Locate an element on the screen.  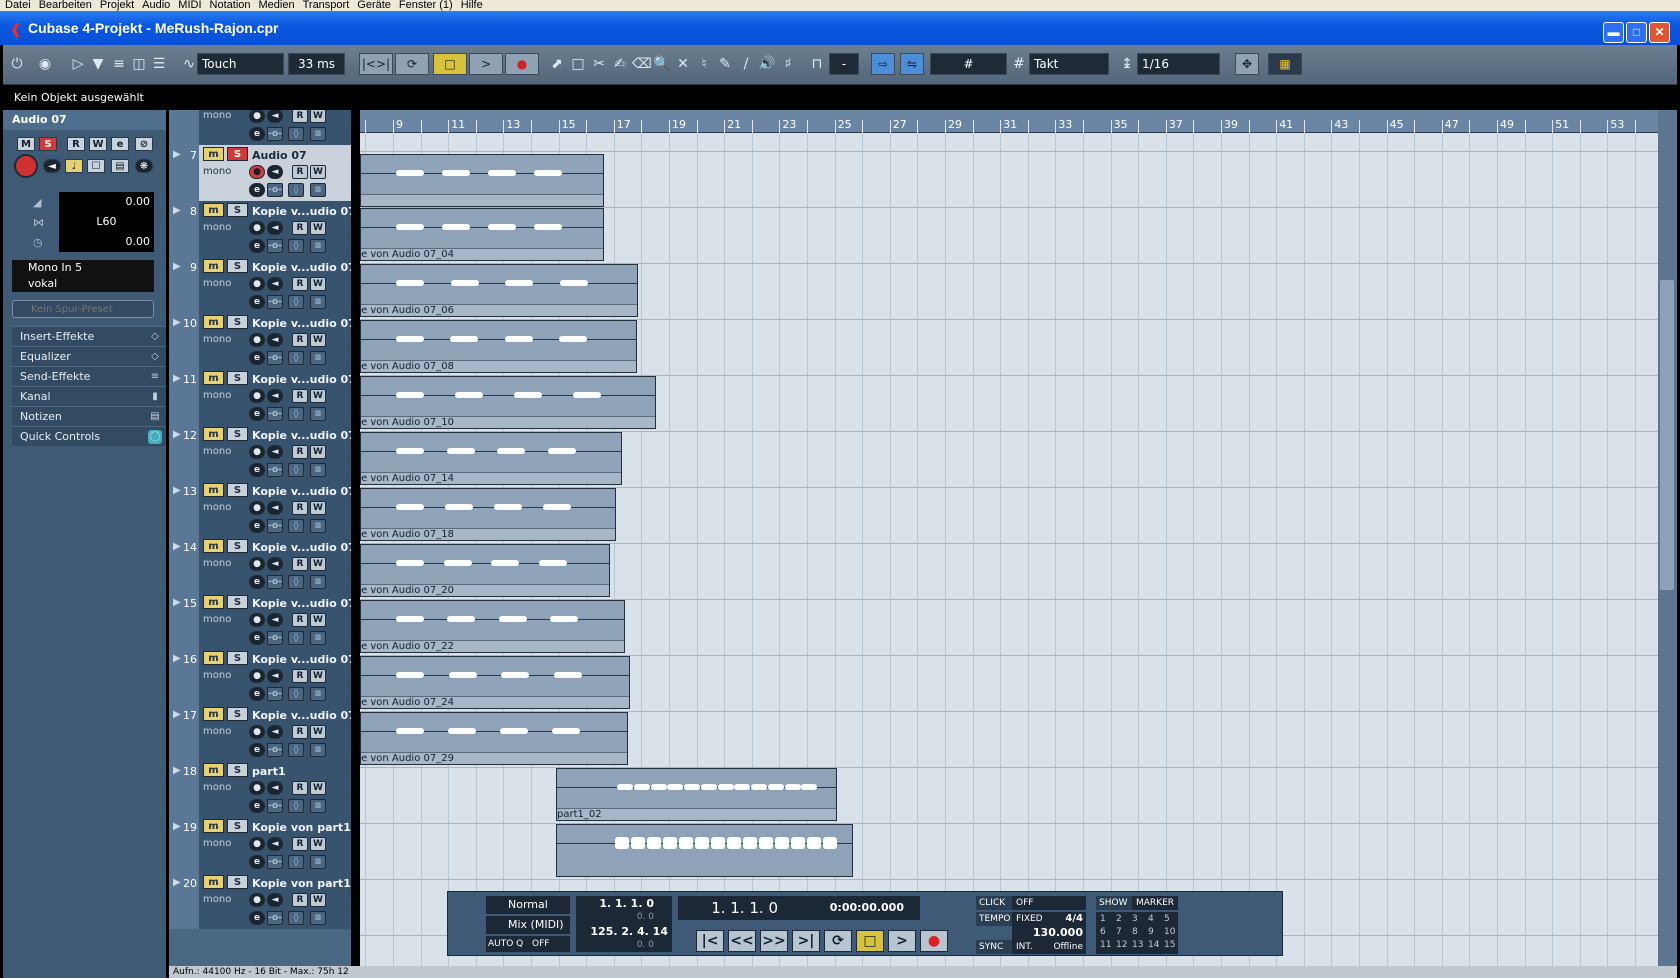
menu-item: Transport is located at coordinates (326, 5).